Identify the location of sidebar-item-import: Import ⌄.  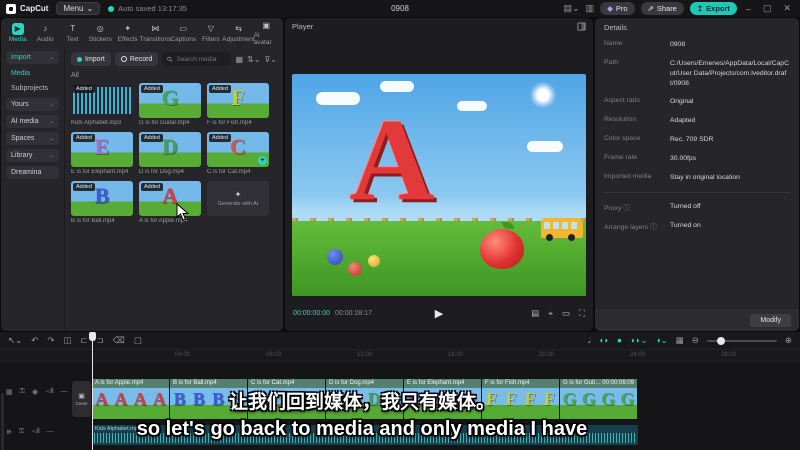
(32, 57).